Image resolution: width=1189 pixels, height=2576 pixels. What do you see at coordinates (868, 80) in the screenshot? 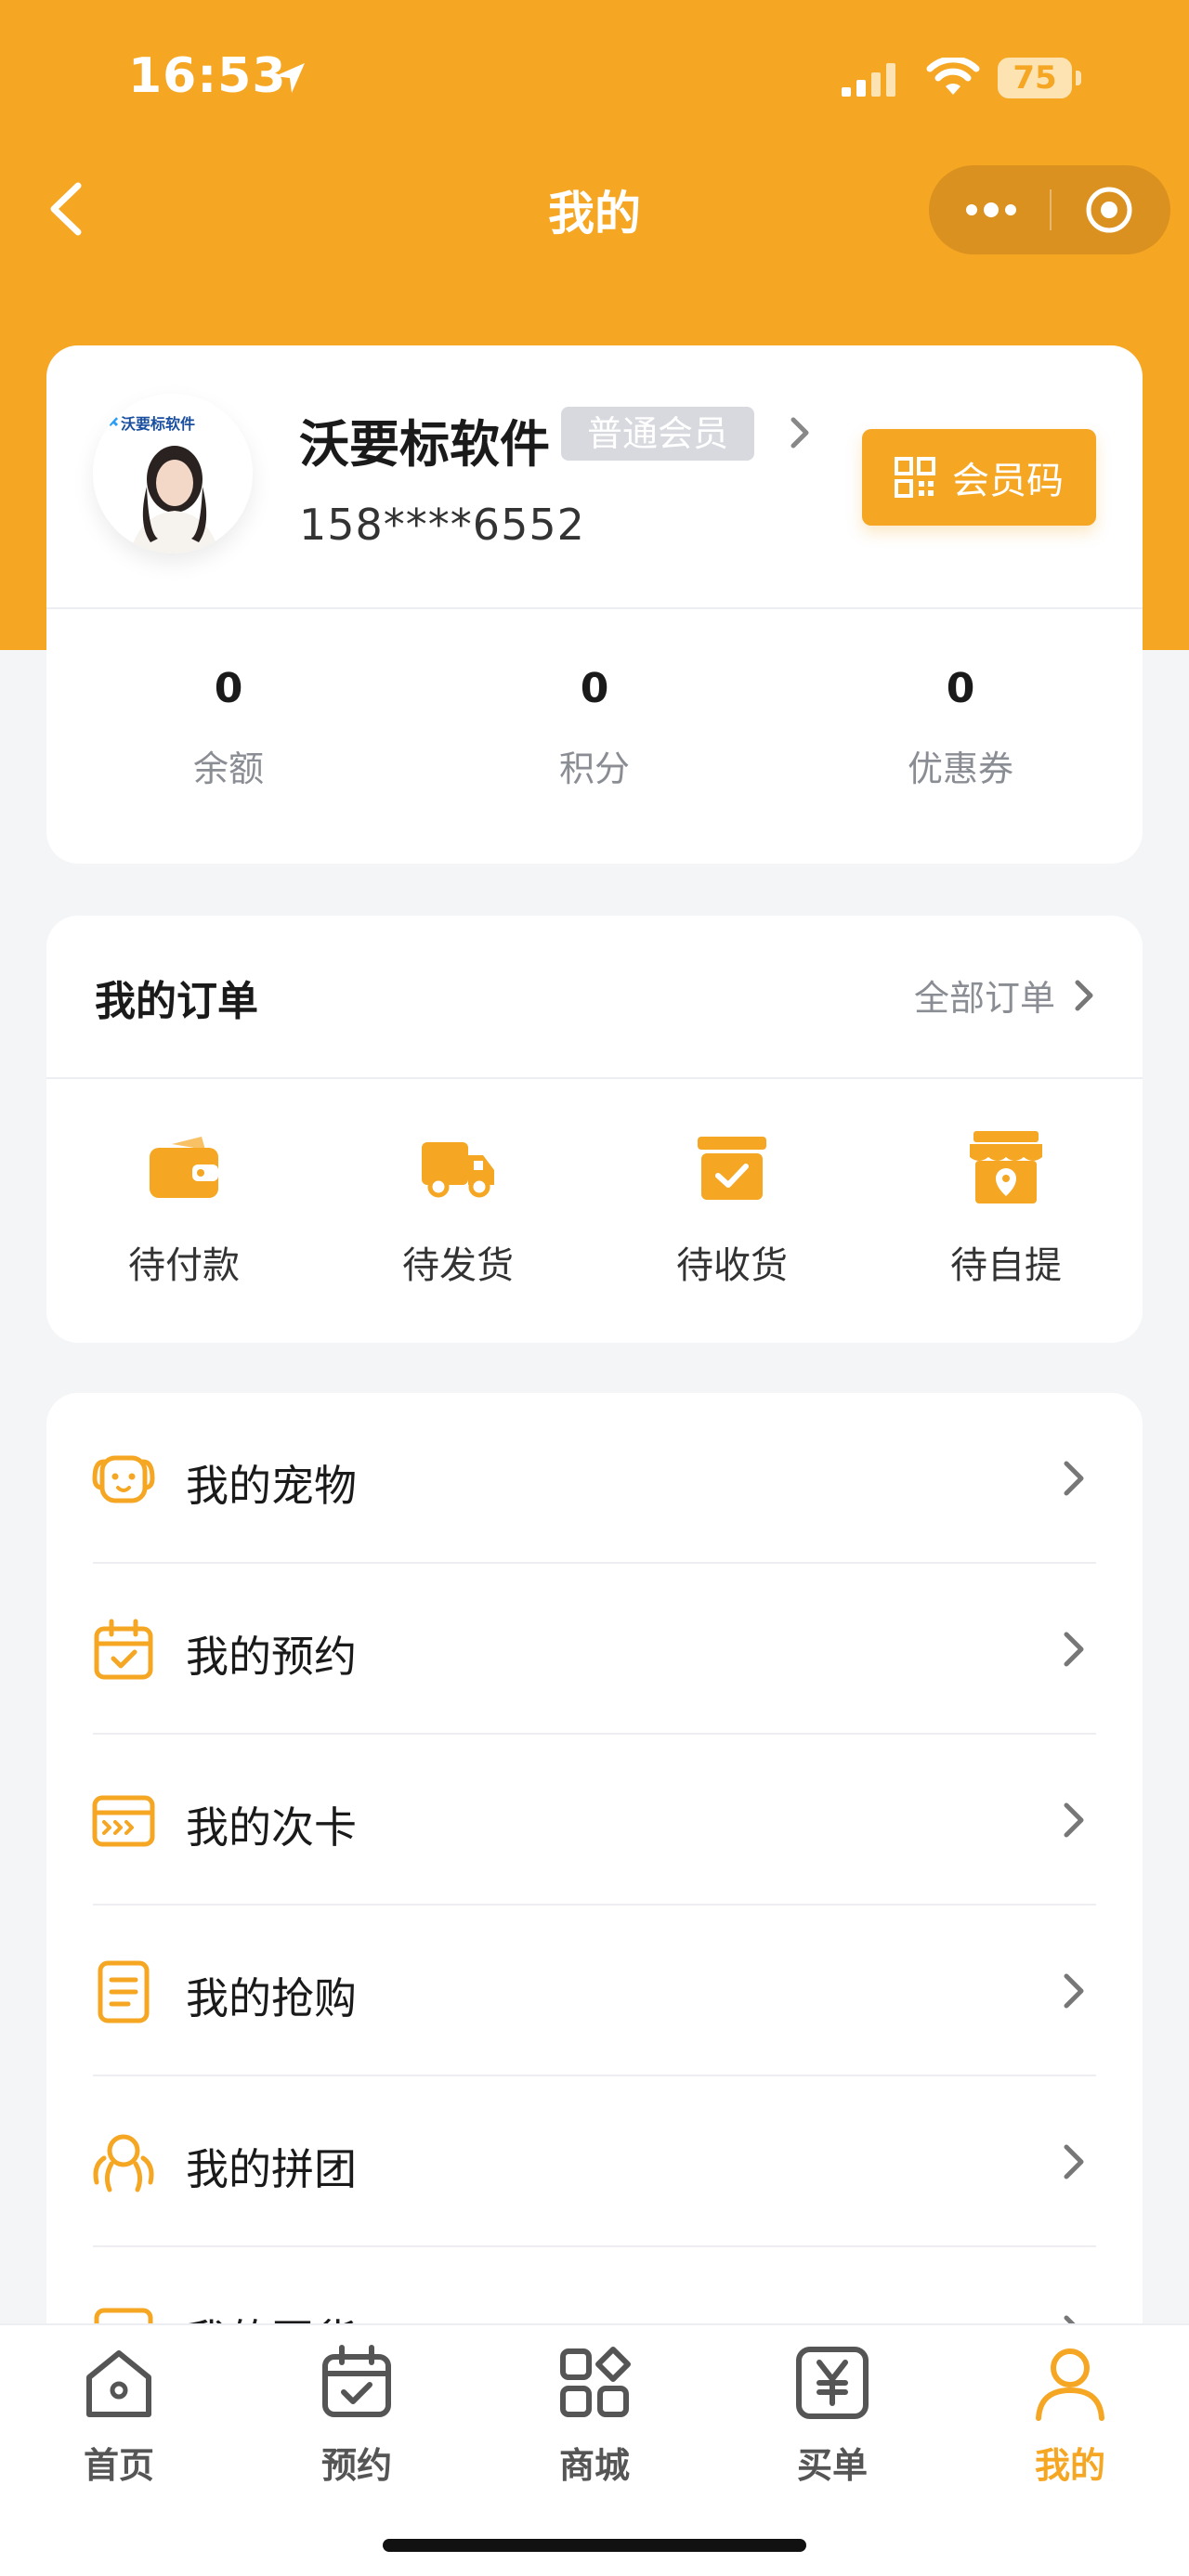
I see `cellular-signal-icon` at bounding box center [868, 80].